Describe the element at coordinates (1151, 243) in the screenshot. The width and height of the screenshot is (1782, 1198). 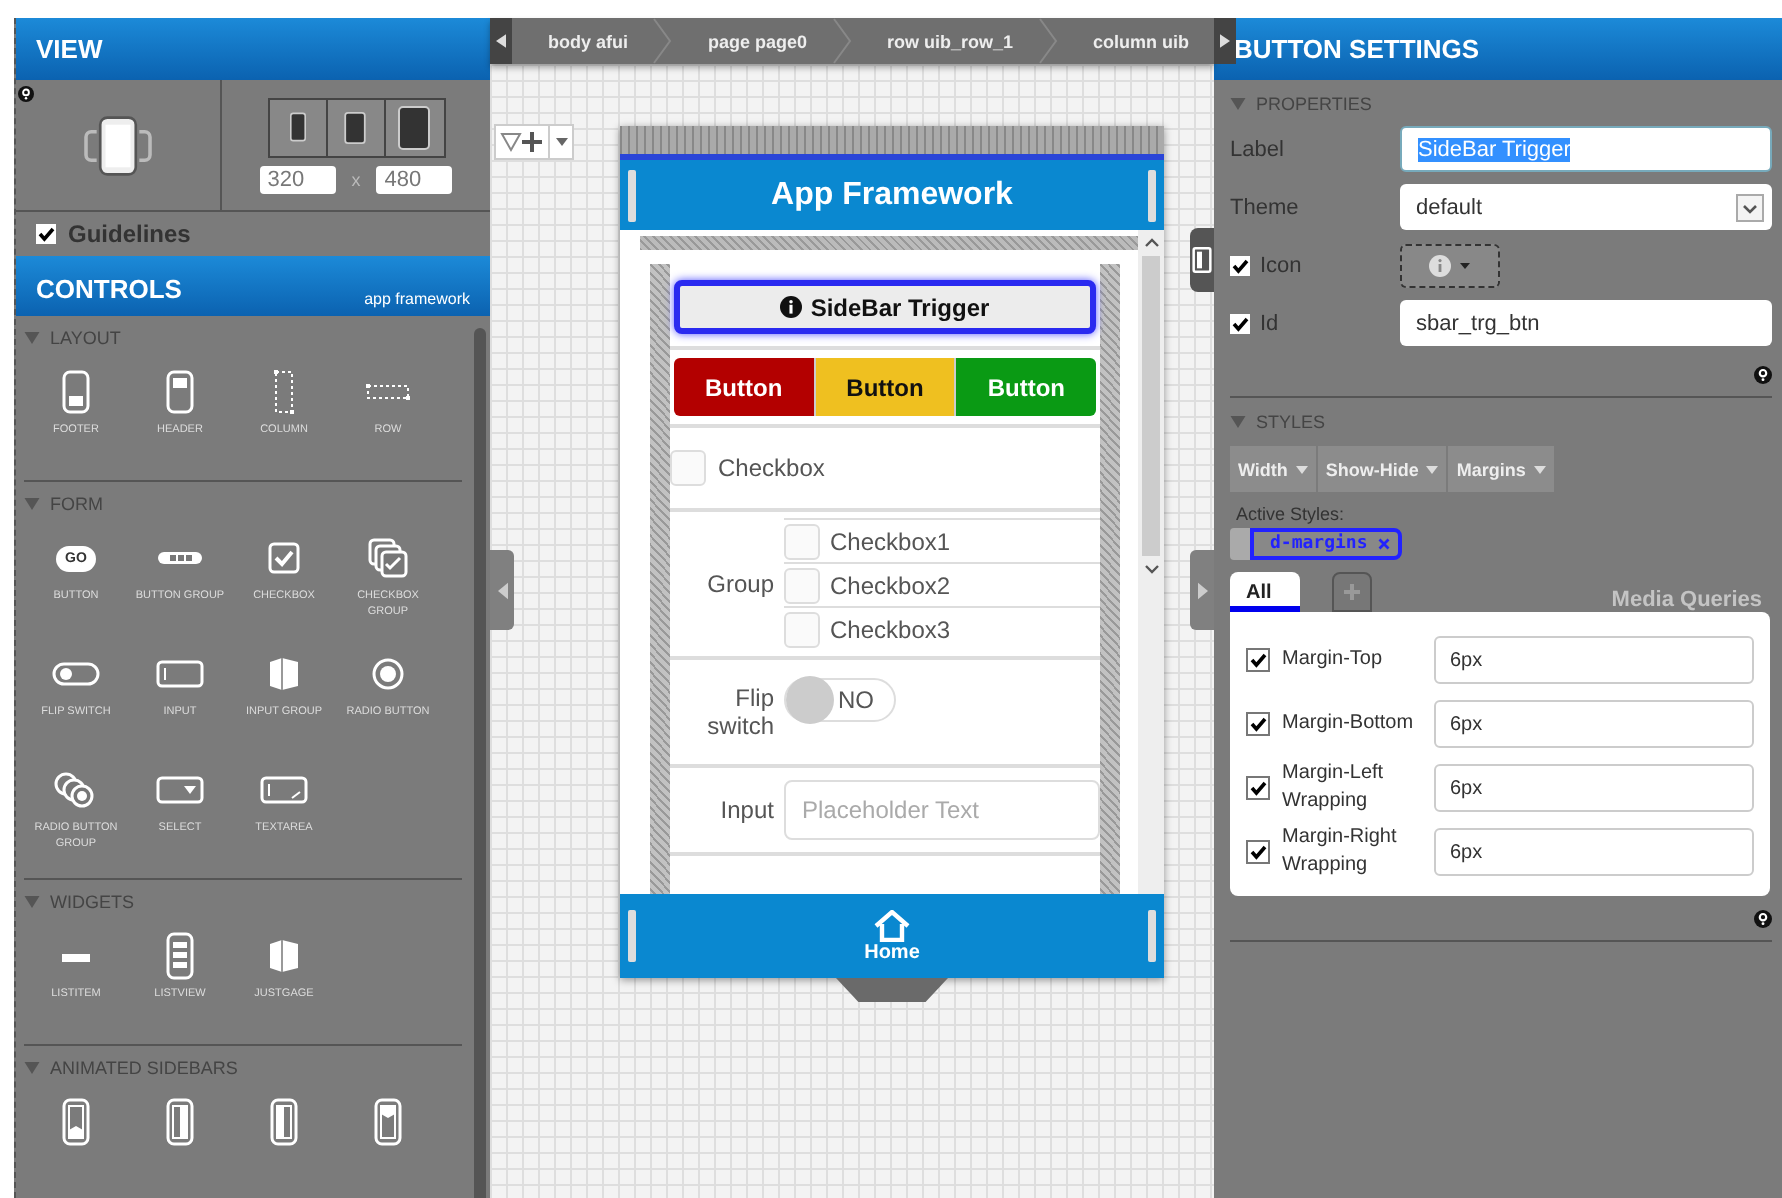
I see `scroll-up-icon` at that location.